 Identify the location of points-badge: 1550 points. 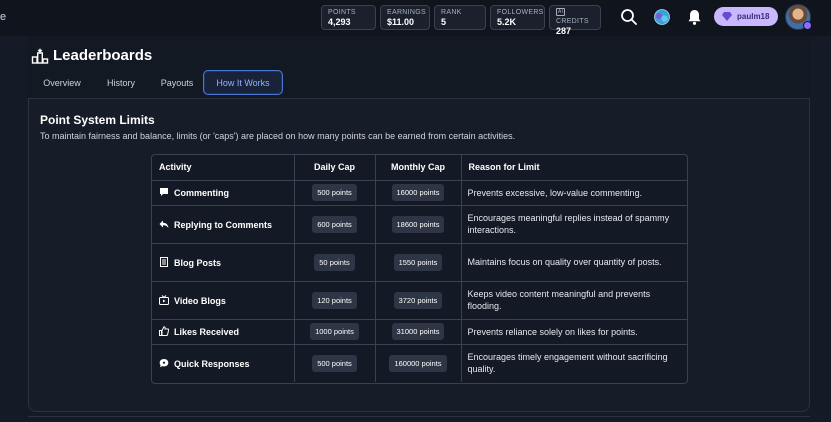
(418, 262).